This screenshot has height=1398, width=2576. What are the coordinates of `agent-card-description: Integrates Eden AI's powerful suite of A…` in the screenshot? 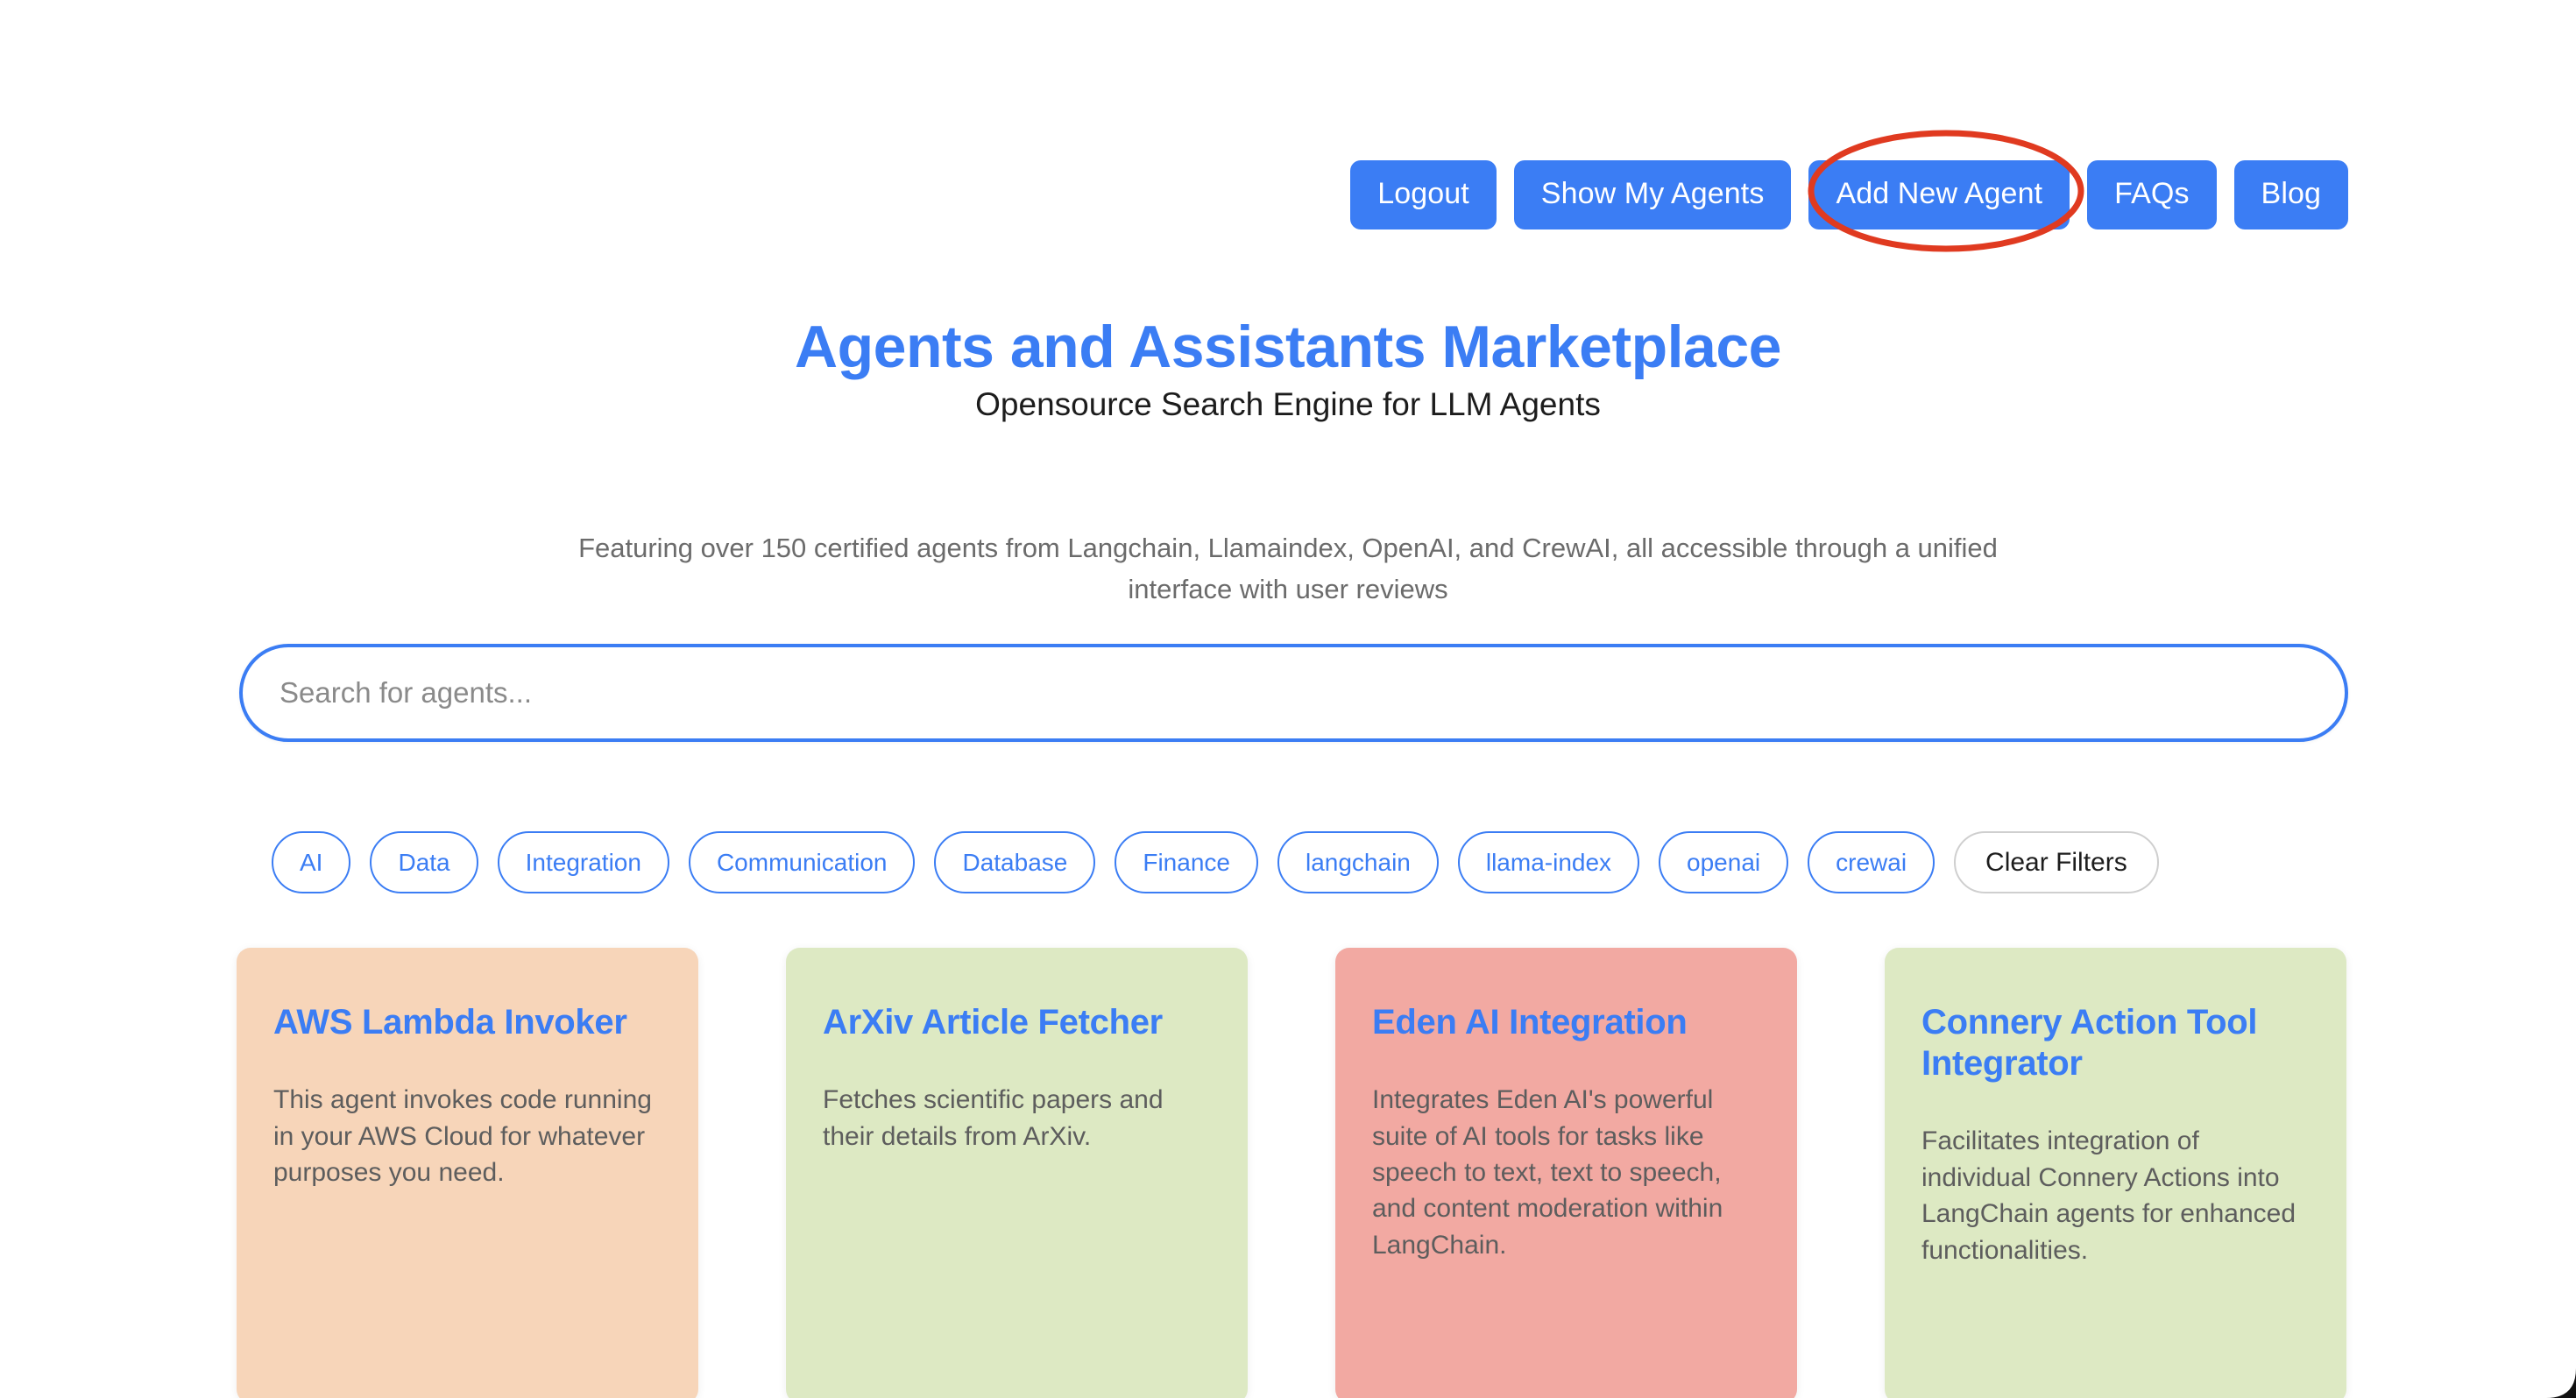 It's located at (1547, 1172).